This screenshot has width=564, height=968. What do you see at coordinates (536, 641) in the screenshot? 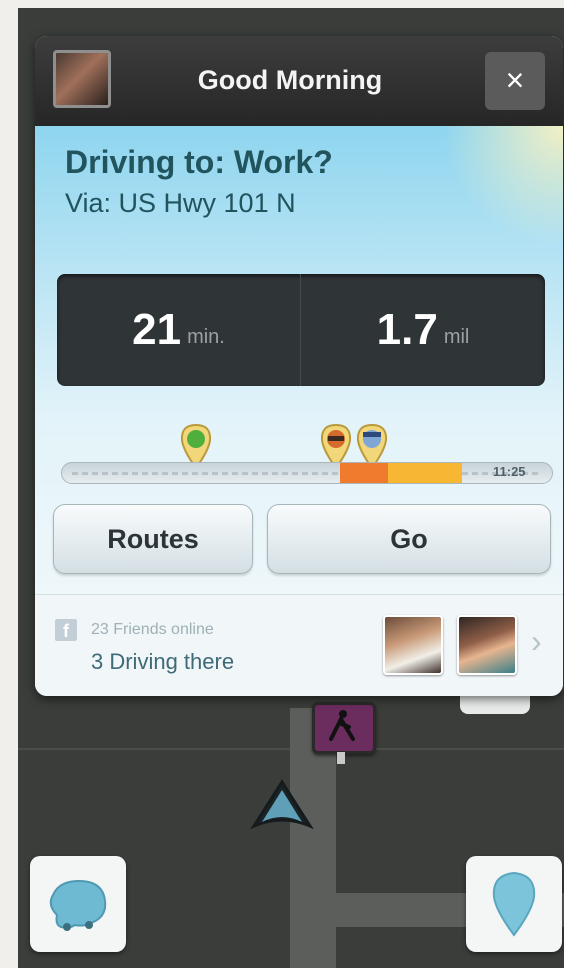
I see `chevron-right-icon: ›` at bounding box center [536, 641].